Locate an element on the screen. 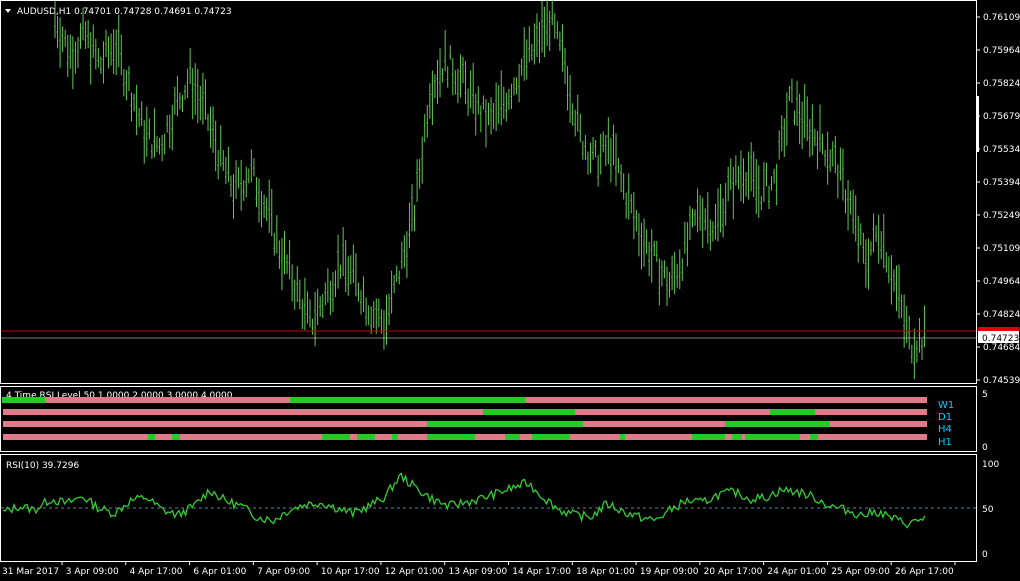  time-tick-label: 20 Apr 17:00 is located at coordinates (733, 572).